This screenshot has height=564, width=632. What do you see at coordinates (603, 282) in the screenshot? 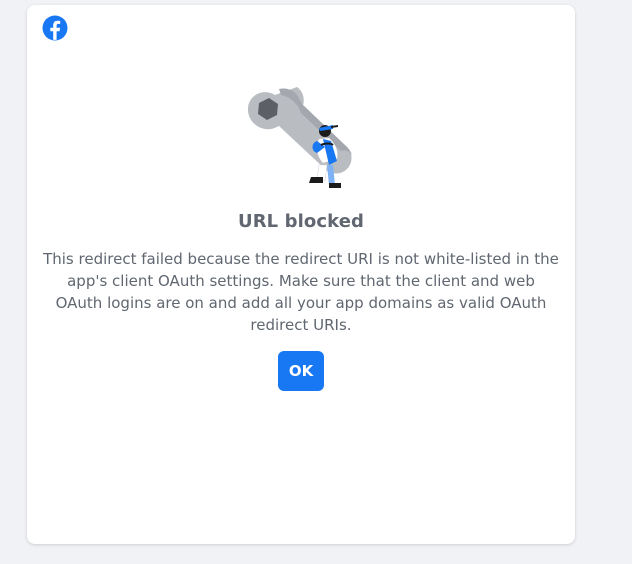
I see `background-strip` at bounding box center [603, 282].